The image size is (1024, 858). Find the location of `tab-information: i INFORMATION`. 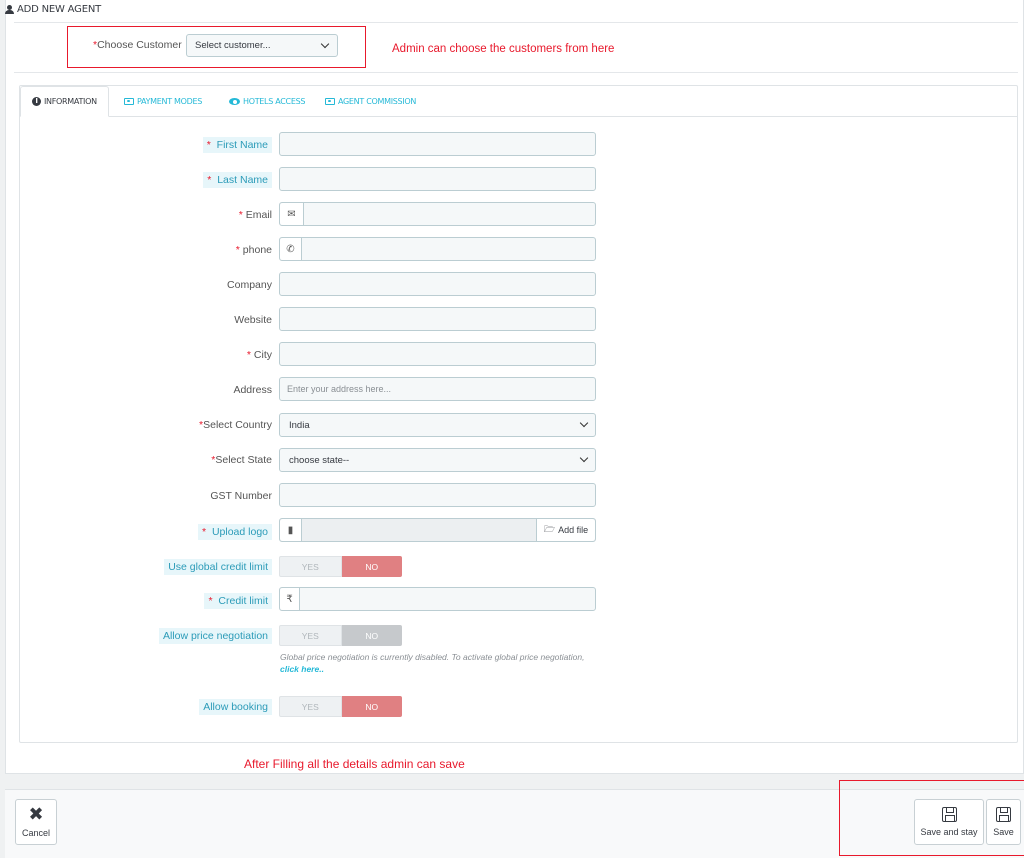

tab-information: i INFORMATION is located at coordinates (64, 101).